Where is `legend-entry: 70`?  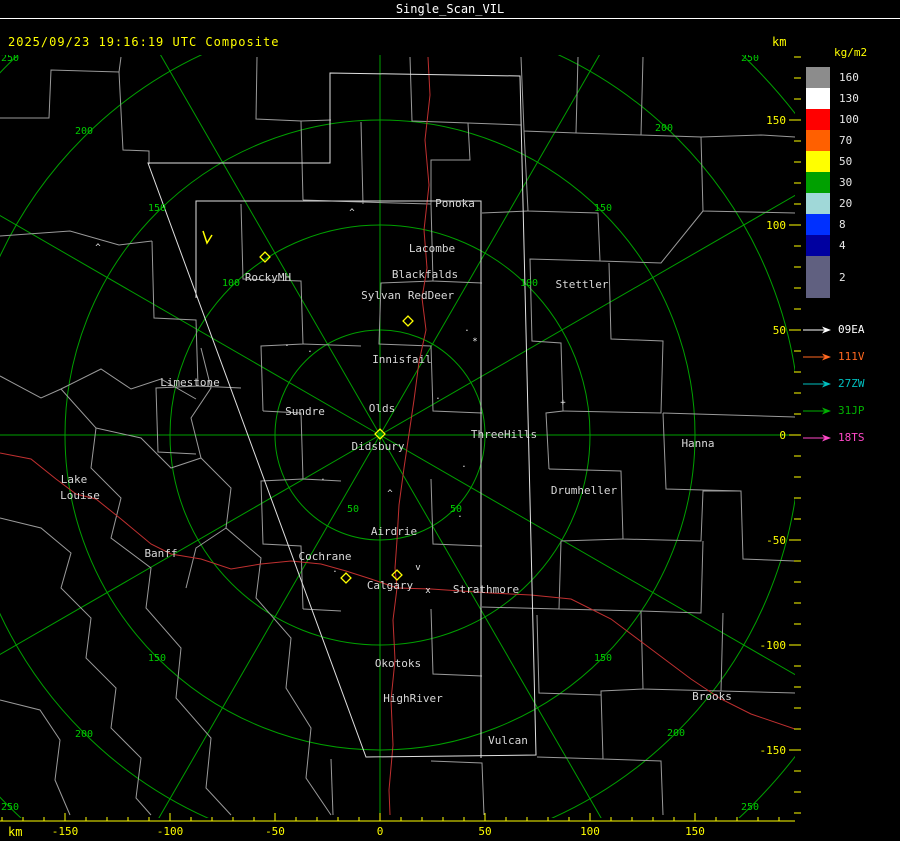
legend-entry: 70 is located at coordinates (850, 140).